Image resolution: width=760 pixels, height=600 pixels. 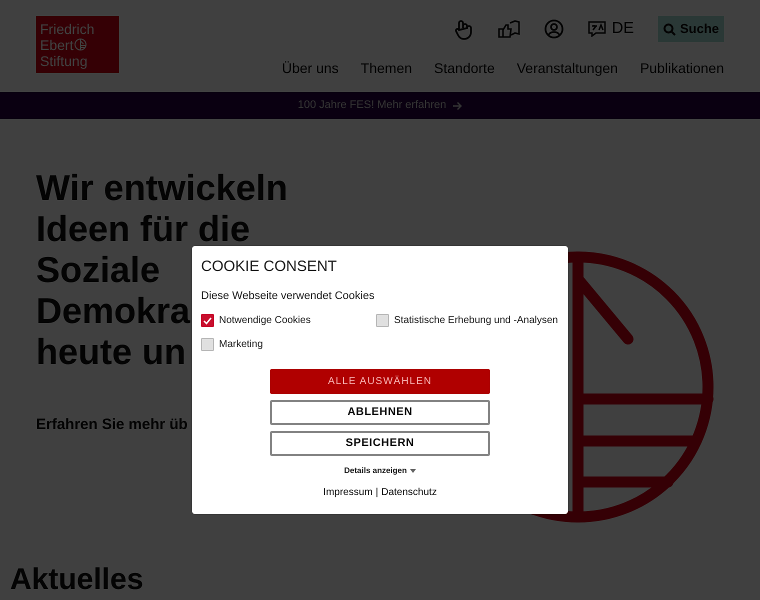 I want to click on checkbox-label: Statistische Erhebung und -Analysen, so click(x=476, y=321).